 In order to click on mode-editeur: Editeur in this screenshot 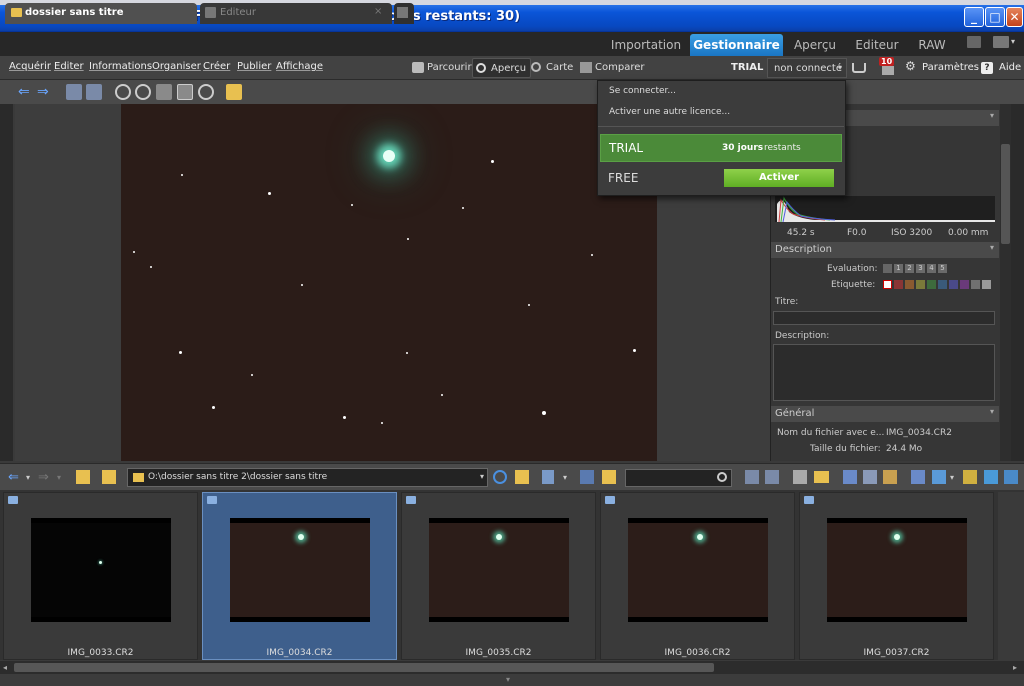, I will do `click(877, 45)`.